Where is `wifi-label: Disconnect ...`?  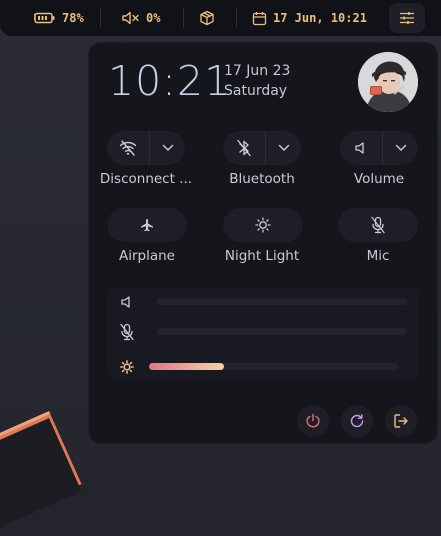
wifi-label: Disconnect ... is located at coordinates (146, 179).